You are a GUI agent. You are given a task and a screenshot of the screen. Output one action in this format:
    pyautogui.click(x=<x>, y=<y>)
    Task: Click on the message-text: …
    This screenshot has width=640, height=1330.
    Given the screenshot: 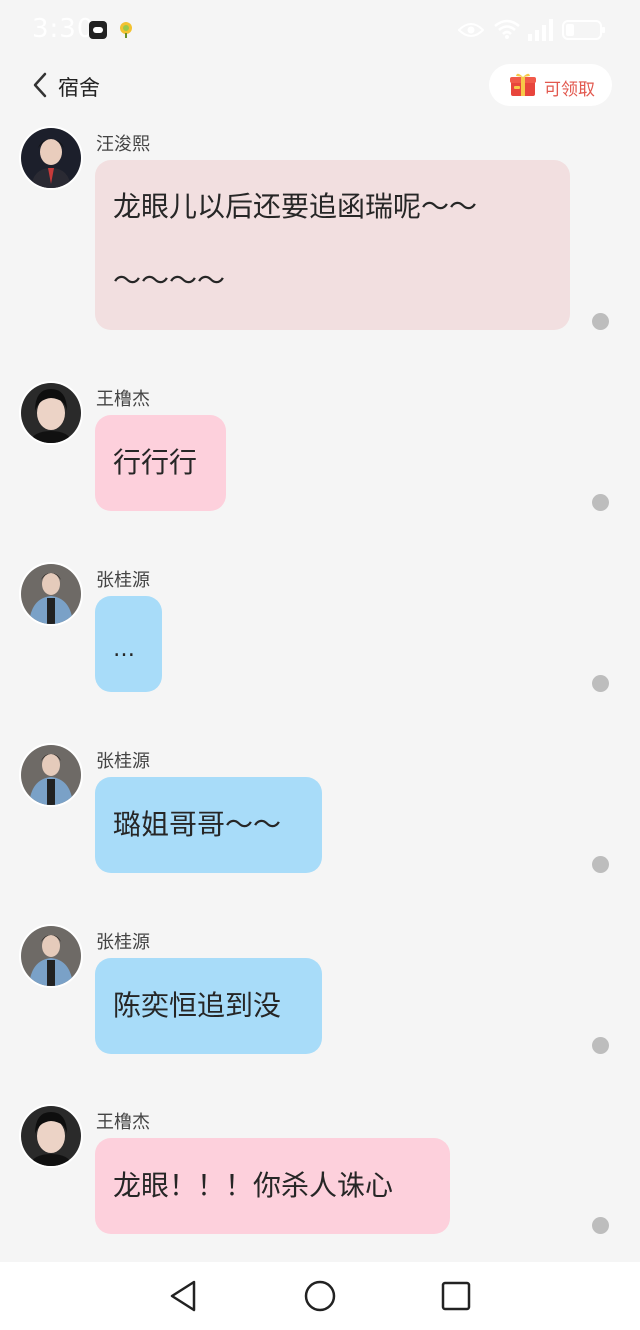 What is the action you would take?
    pyautogui.click(x=124, y=649)
    